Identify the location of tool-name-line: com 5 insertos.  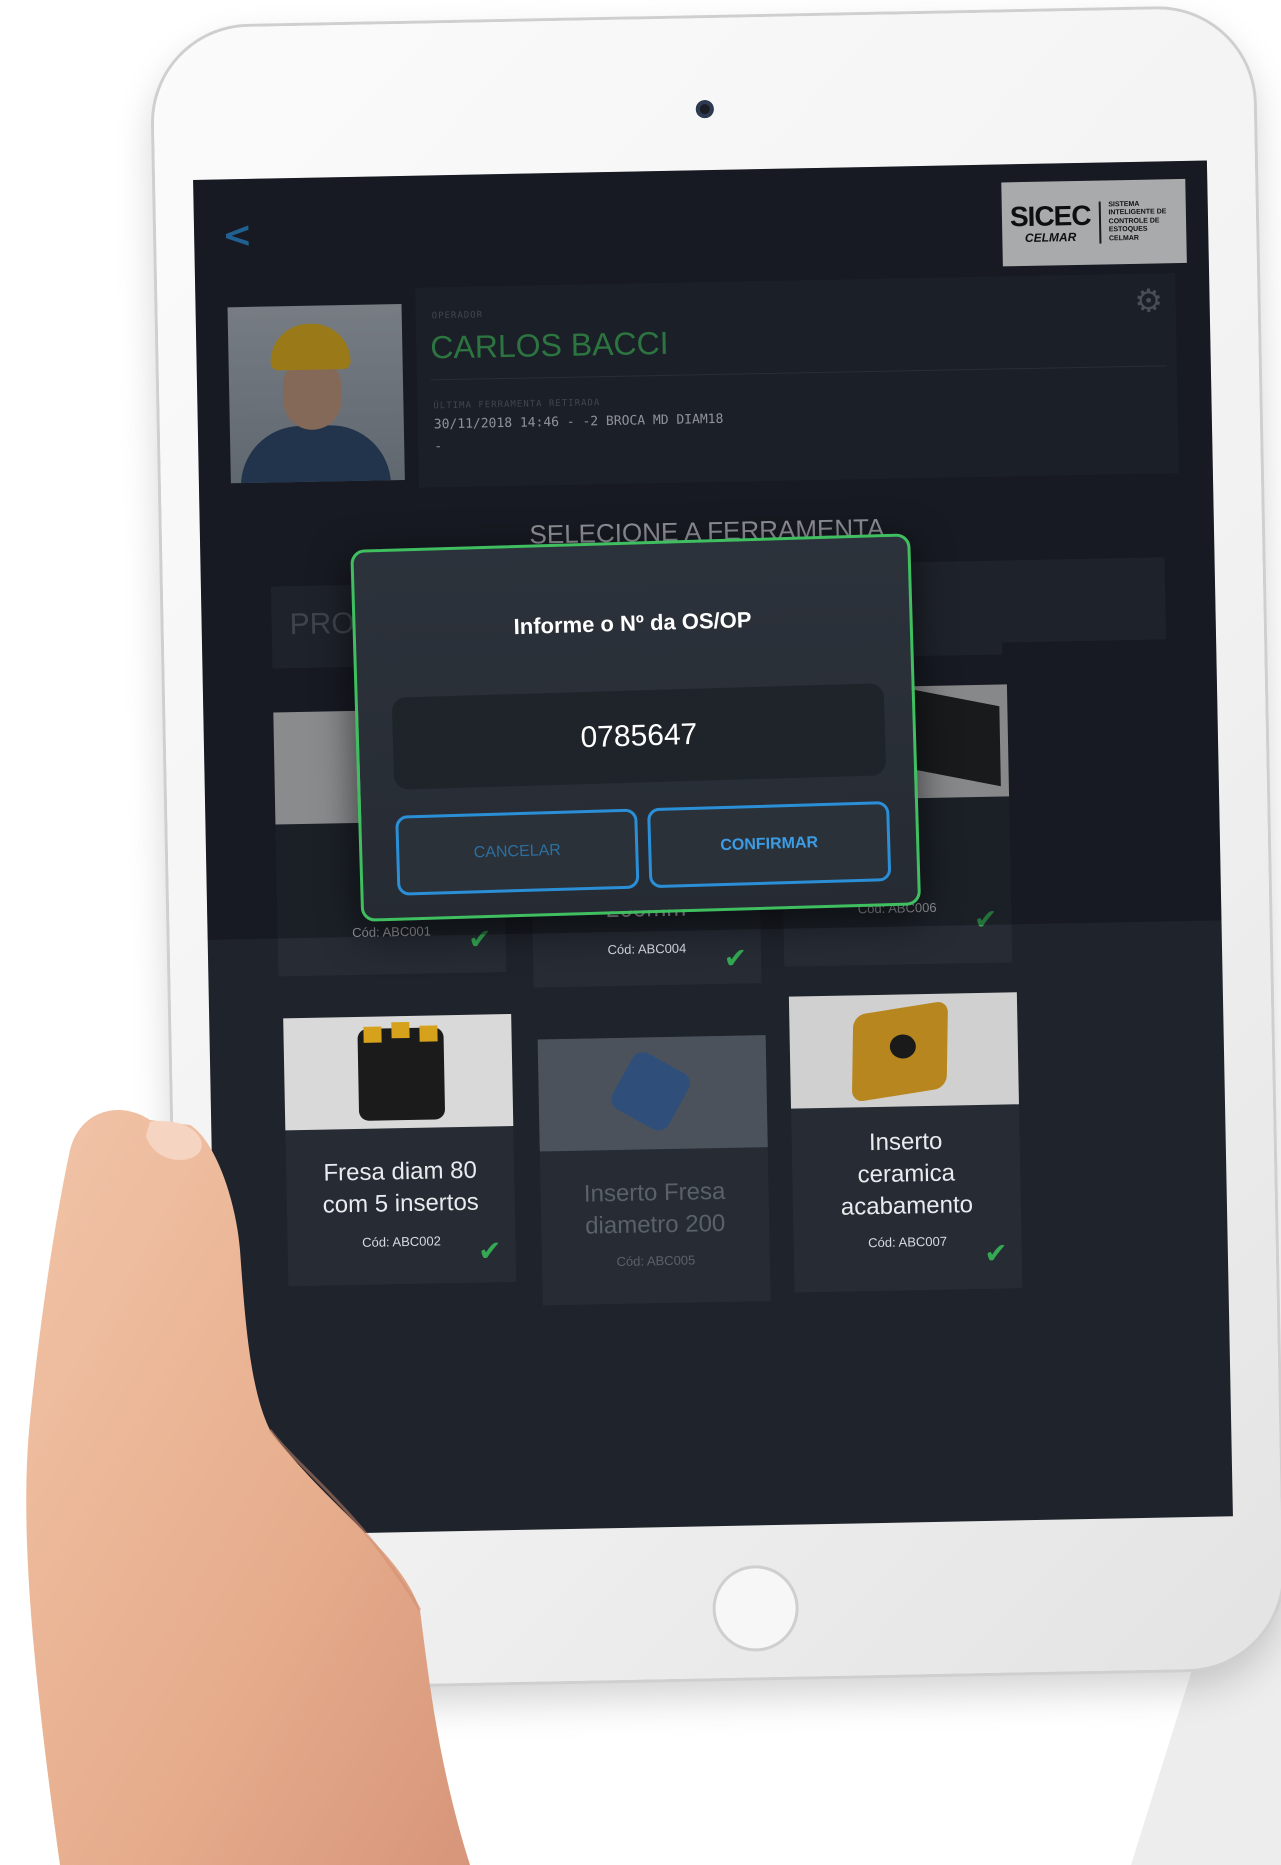
(401, 1203).